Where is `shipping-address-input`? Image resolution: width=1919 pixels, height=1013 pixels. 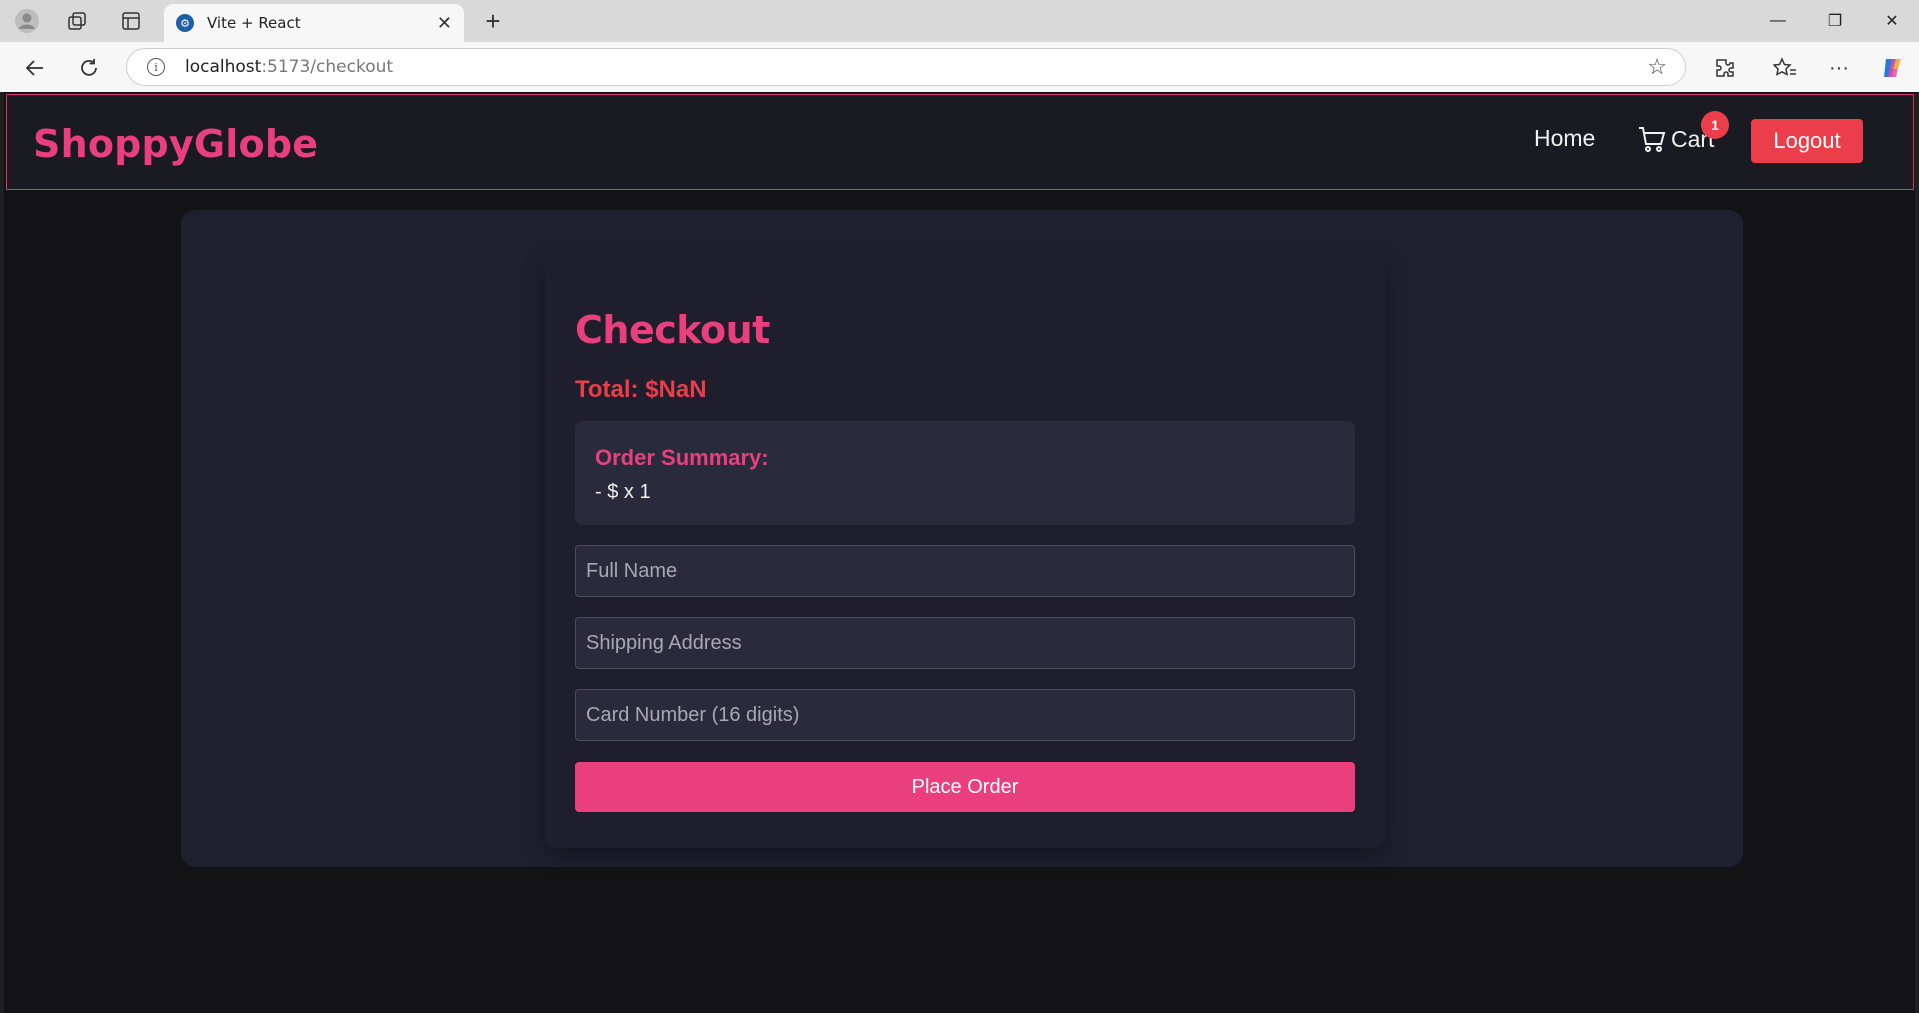 shipping-address-input is located at coordinates (965, 643).